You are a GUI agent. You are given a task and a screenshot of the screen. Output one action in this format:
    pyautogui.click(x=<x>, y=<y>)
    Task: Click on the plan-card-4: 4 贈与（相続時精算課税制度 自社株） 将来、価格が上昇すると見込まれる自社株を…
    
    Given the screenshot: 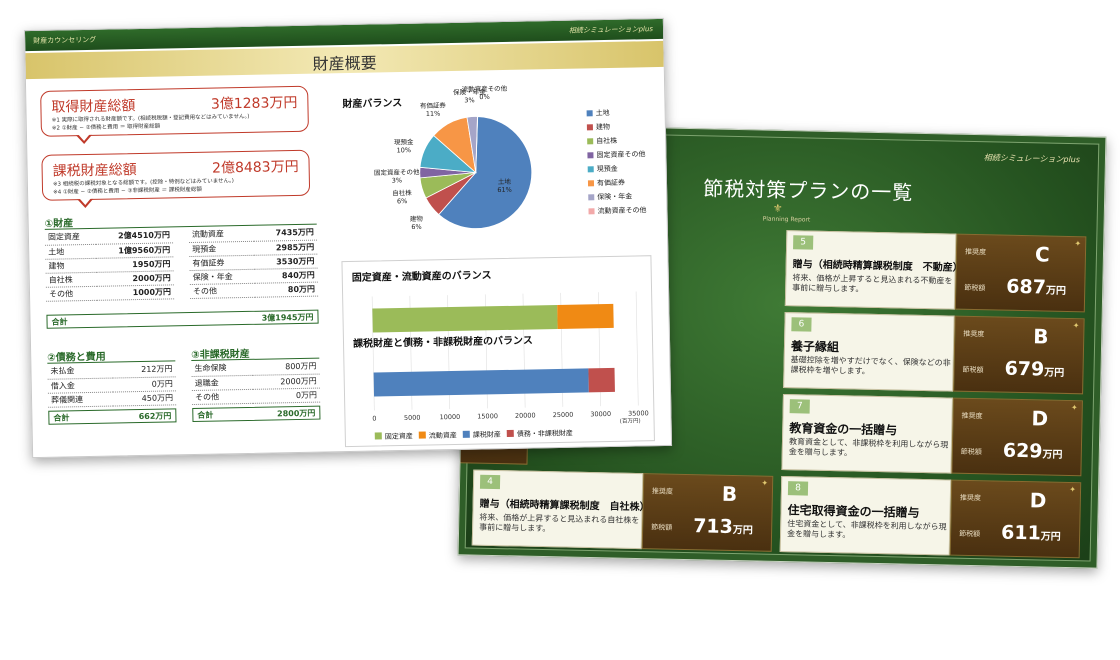 What is the action you would take?
    pyautogui.click(x=622, y=510)
    